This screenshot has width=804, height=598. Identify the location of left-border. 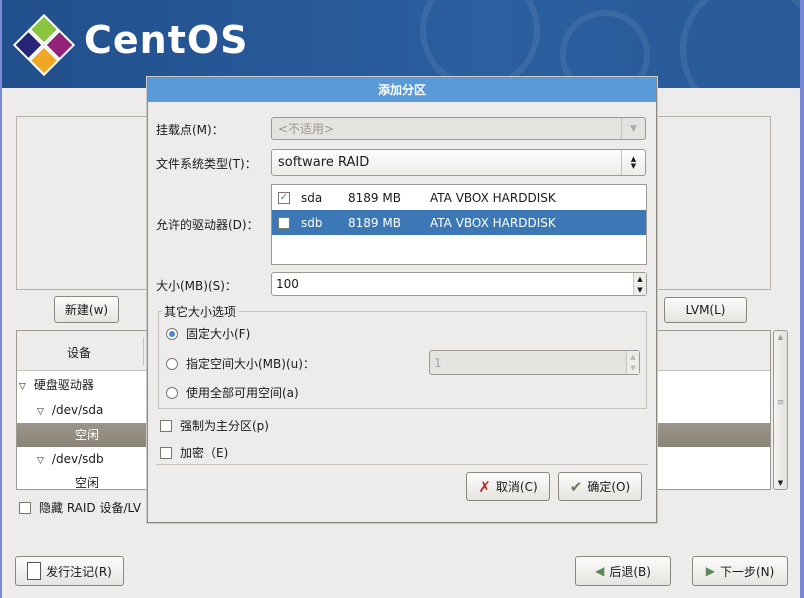
(1, 299).